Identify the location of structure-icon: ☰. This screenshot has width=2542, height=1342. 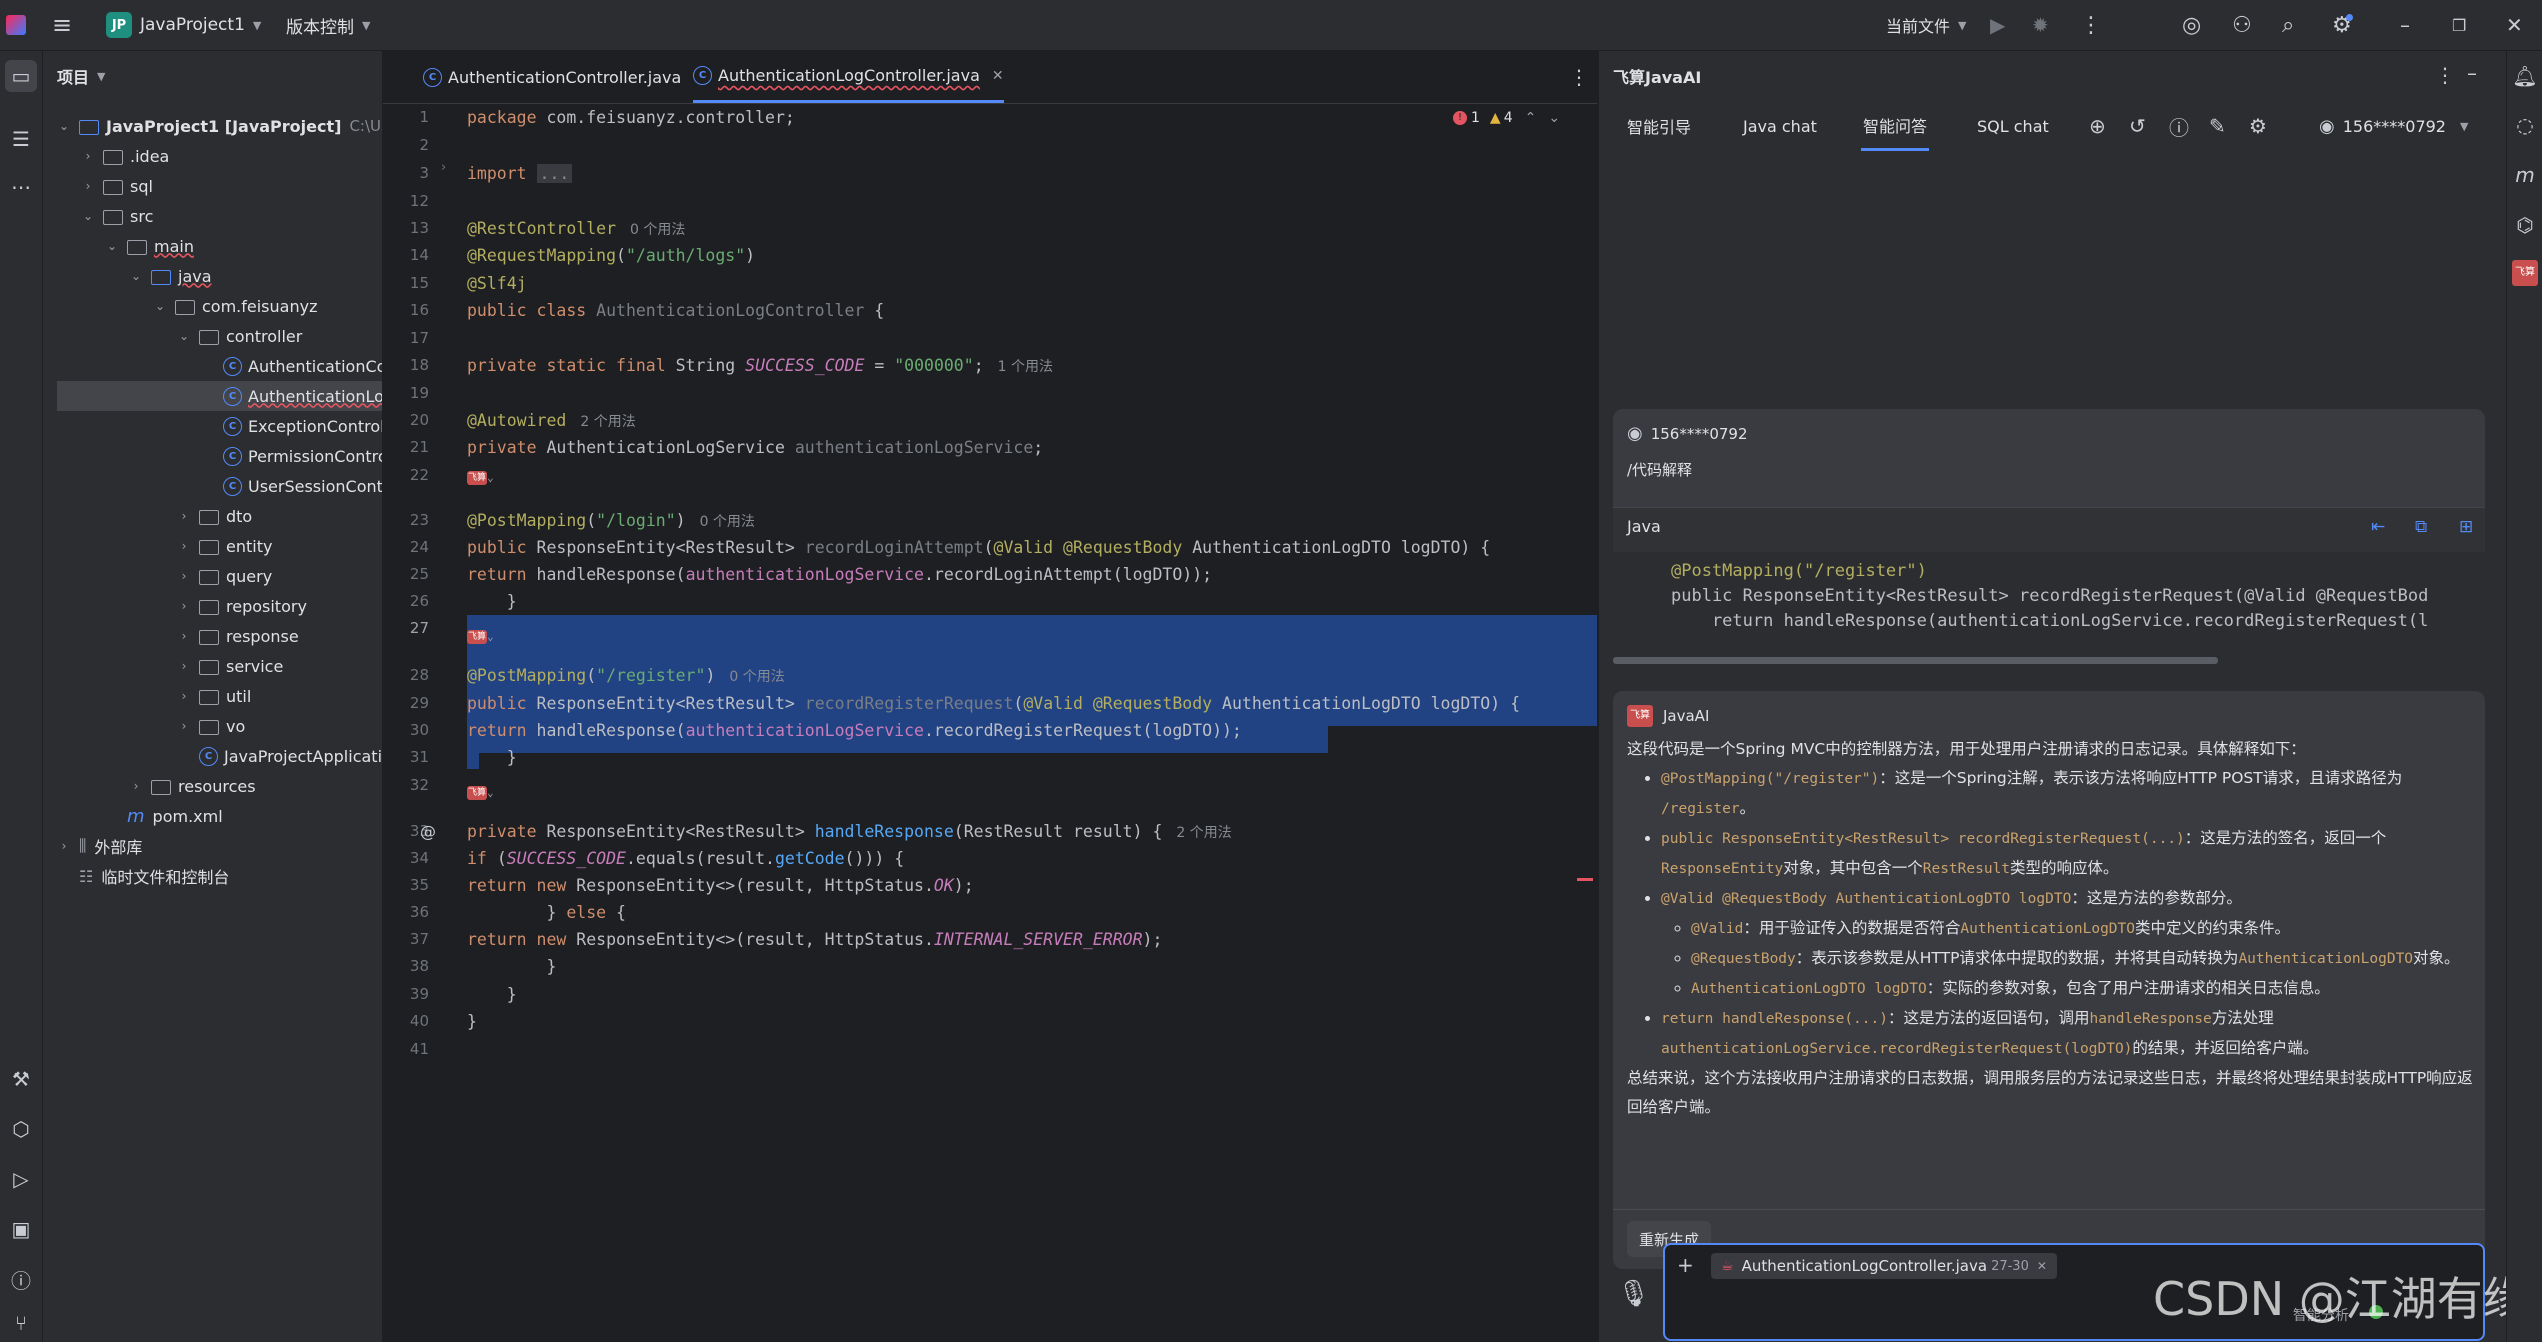
(21, 139).